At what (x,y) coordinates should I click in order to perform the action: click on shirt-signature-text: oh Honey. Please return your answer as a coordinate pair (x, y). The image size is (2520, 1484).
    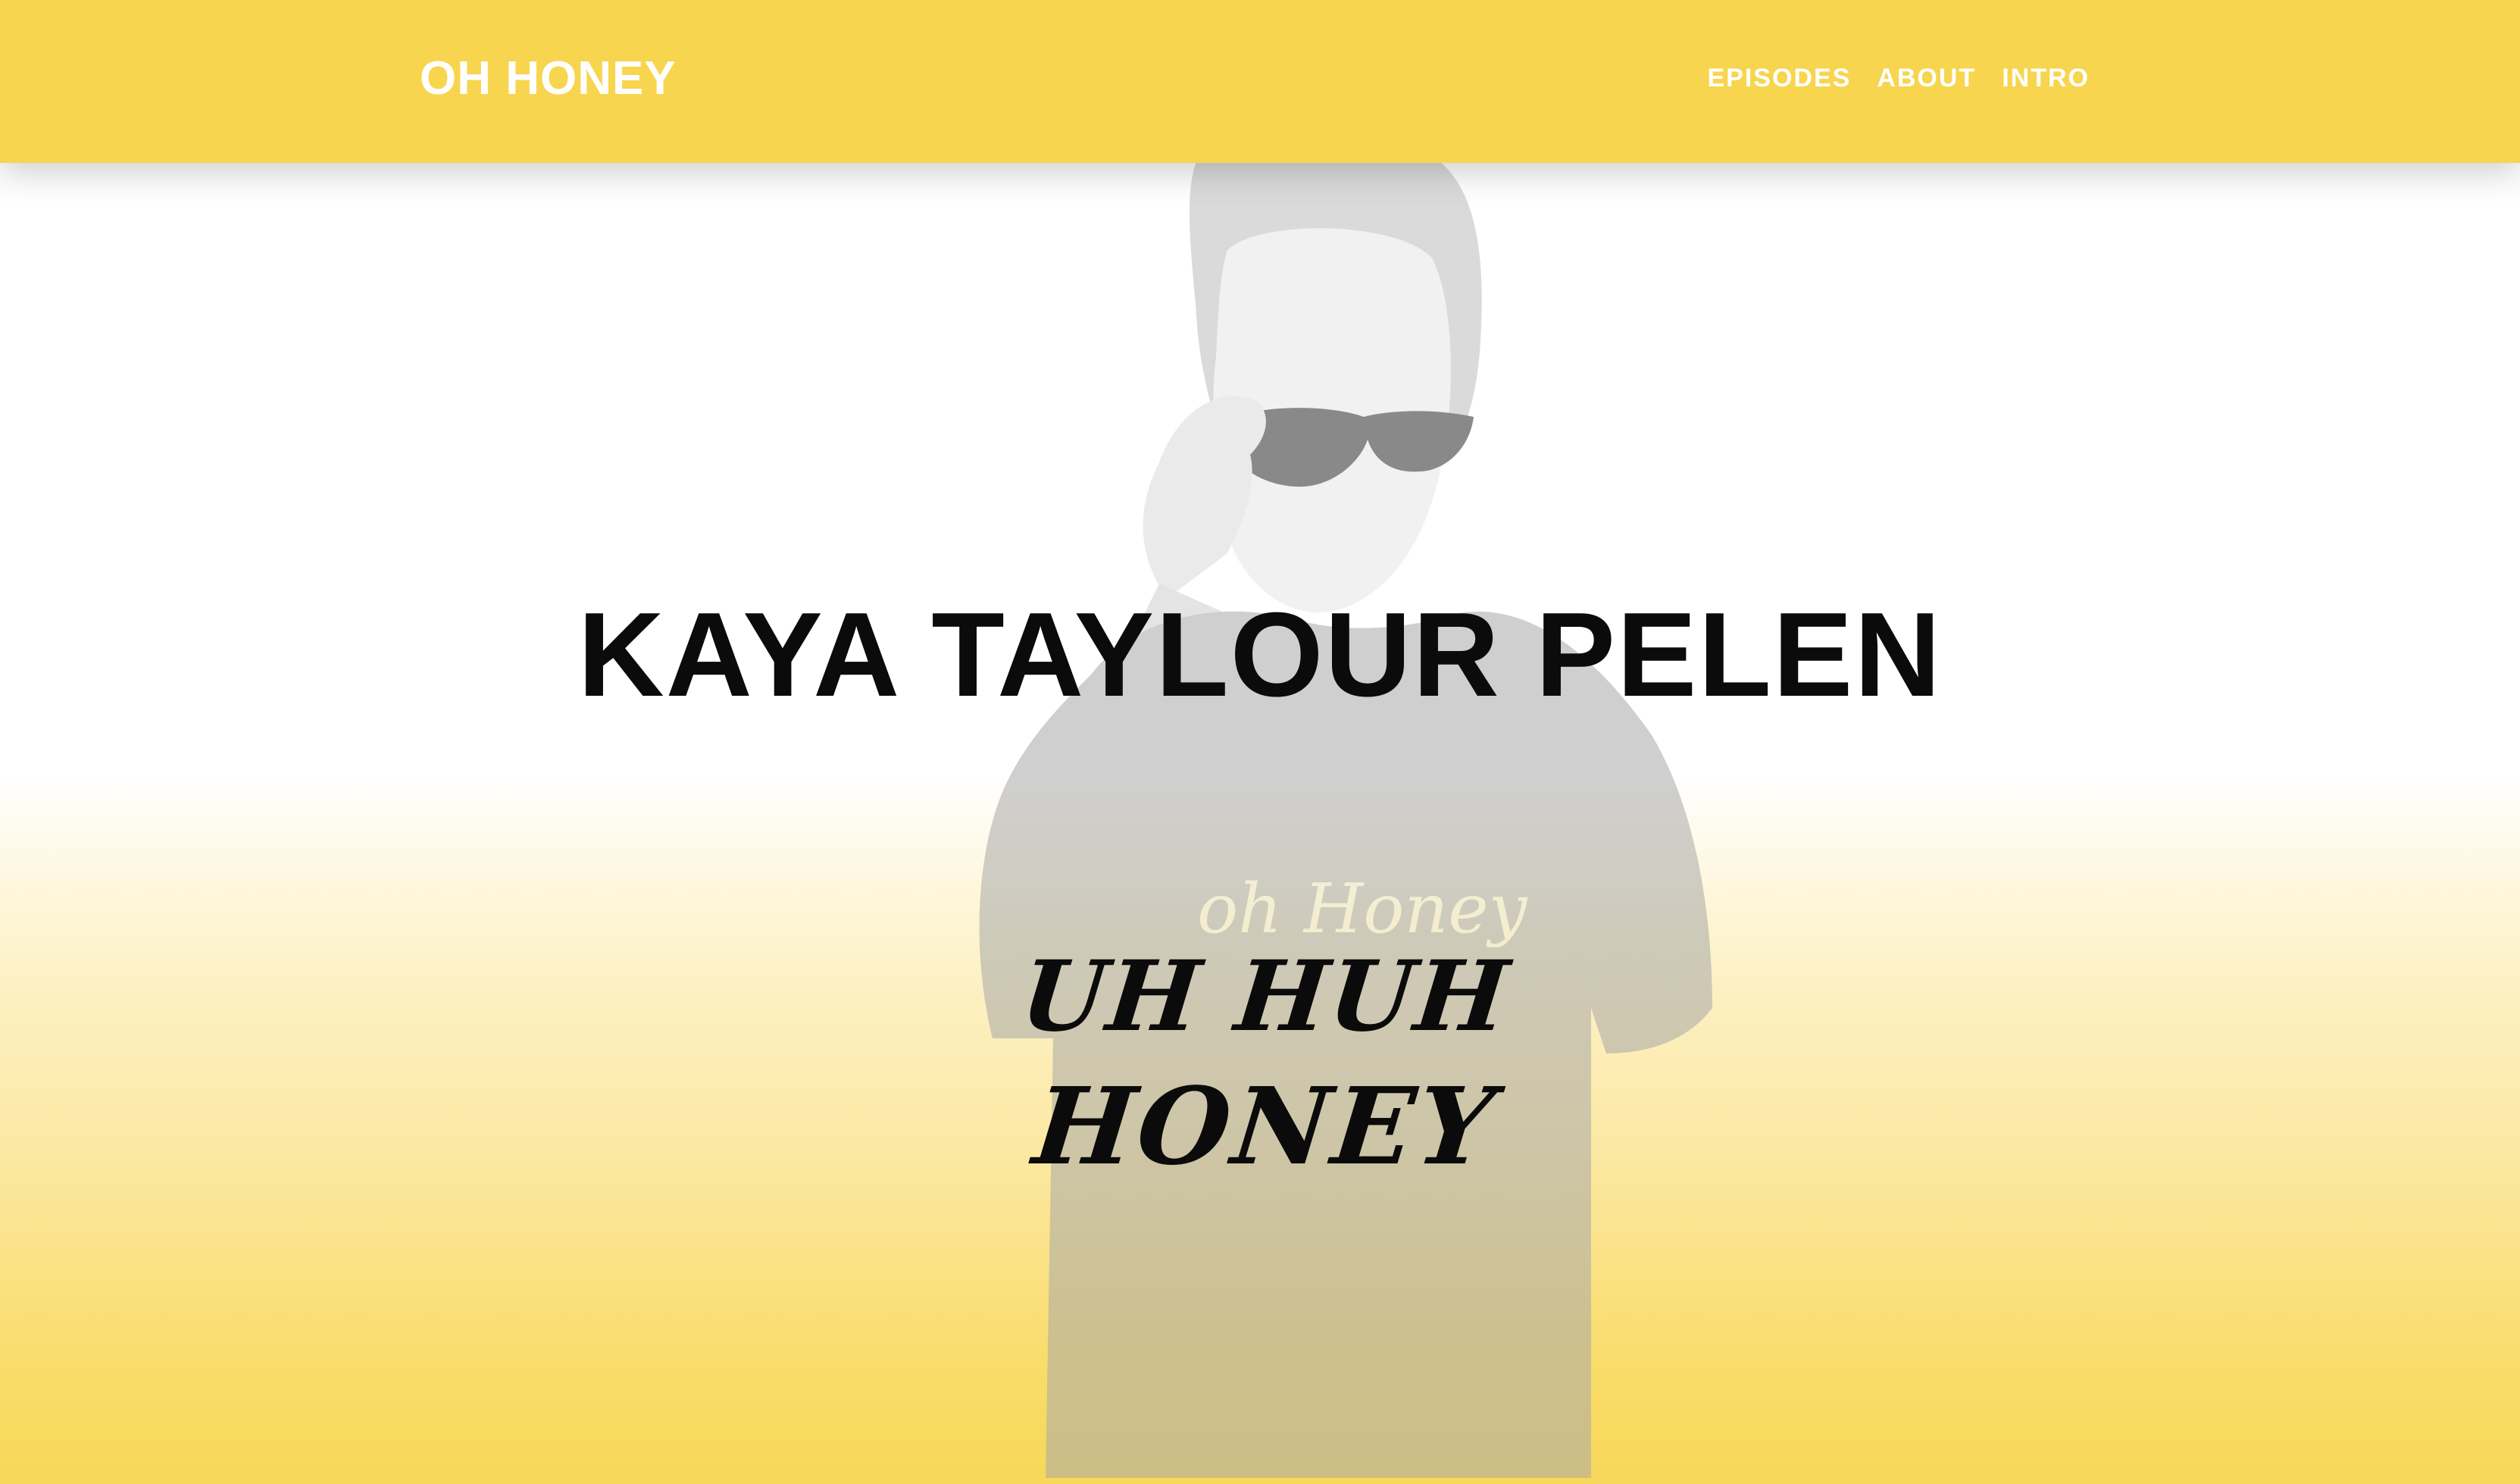
    Looking at the image, I should click on (1362, 909).